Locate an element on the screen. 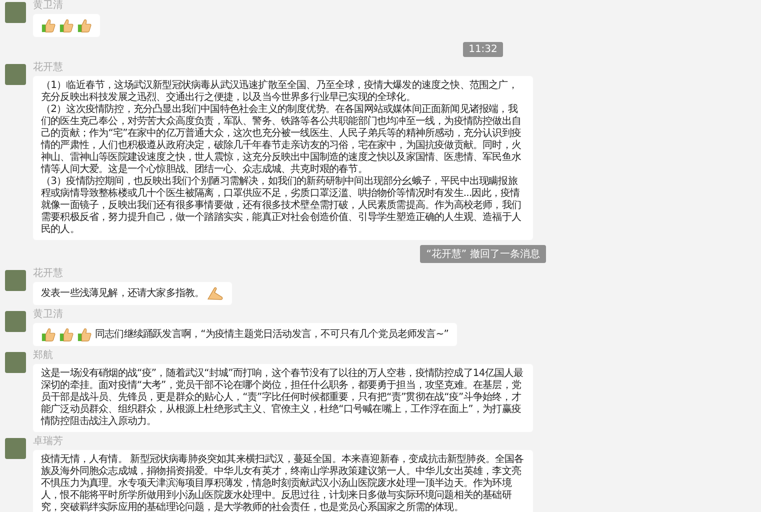 The width and height of the screenshot is (761, 512). recall-notice: “花开慧” 撤回了一条消息 is located at coordinates (483, 254).